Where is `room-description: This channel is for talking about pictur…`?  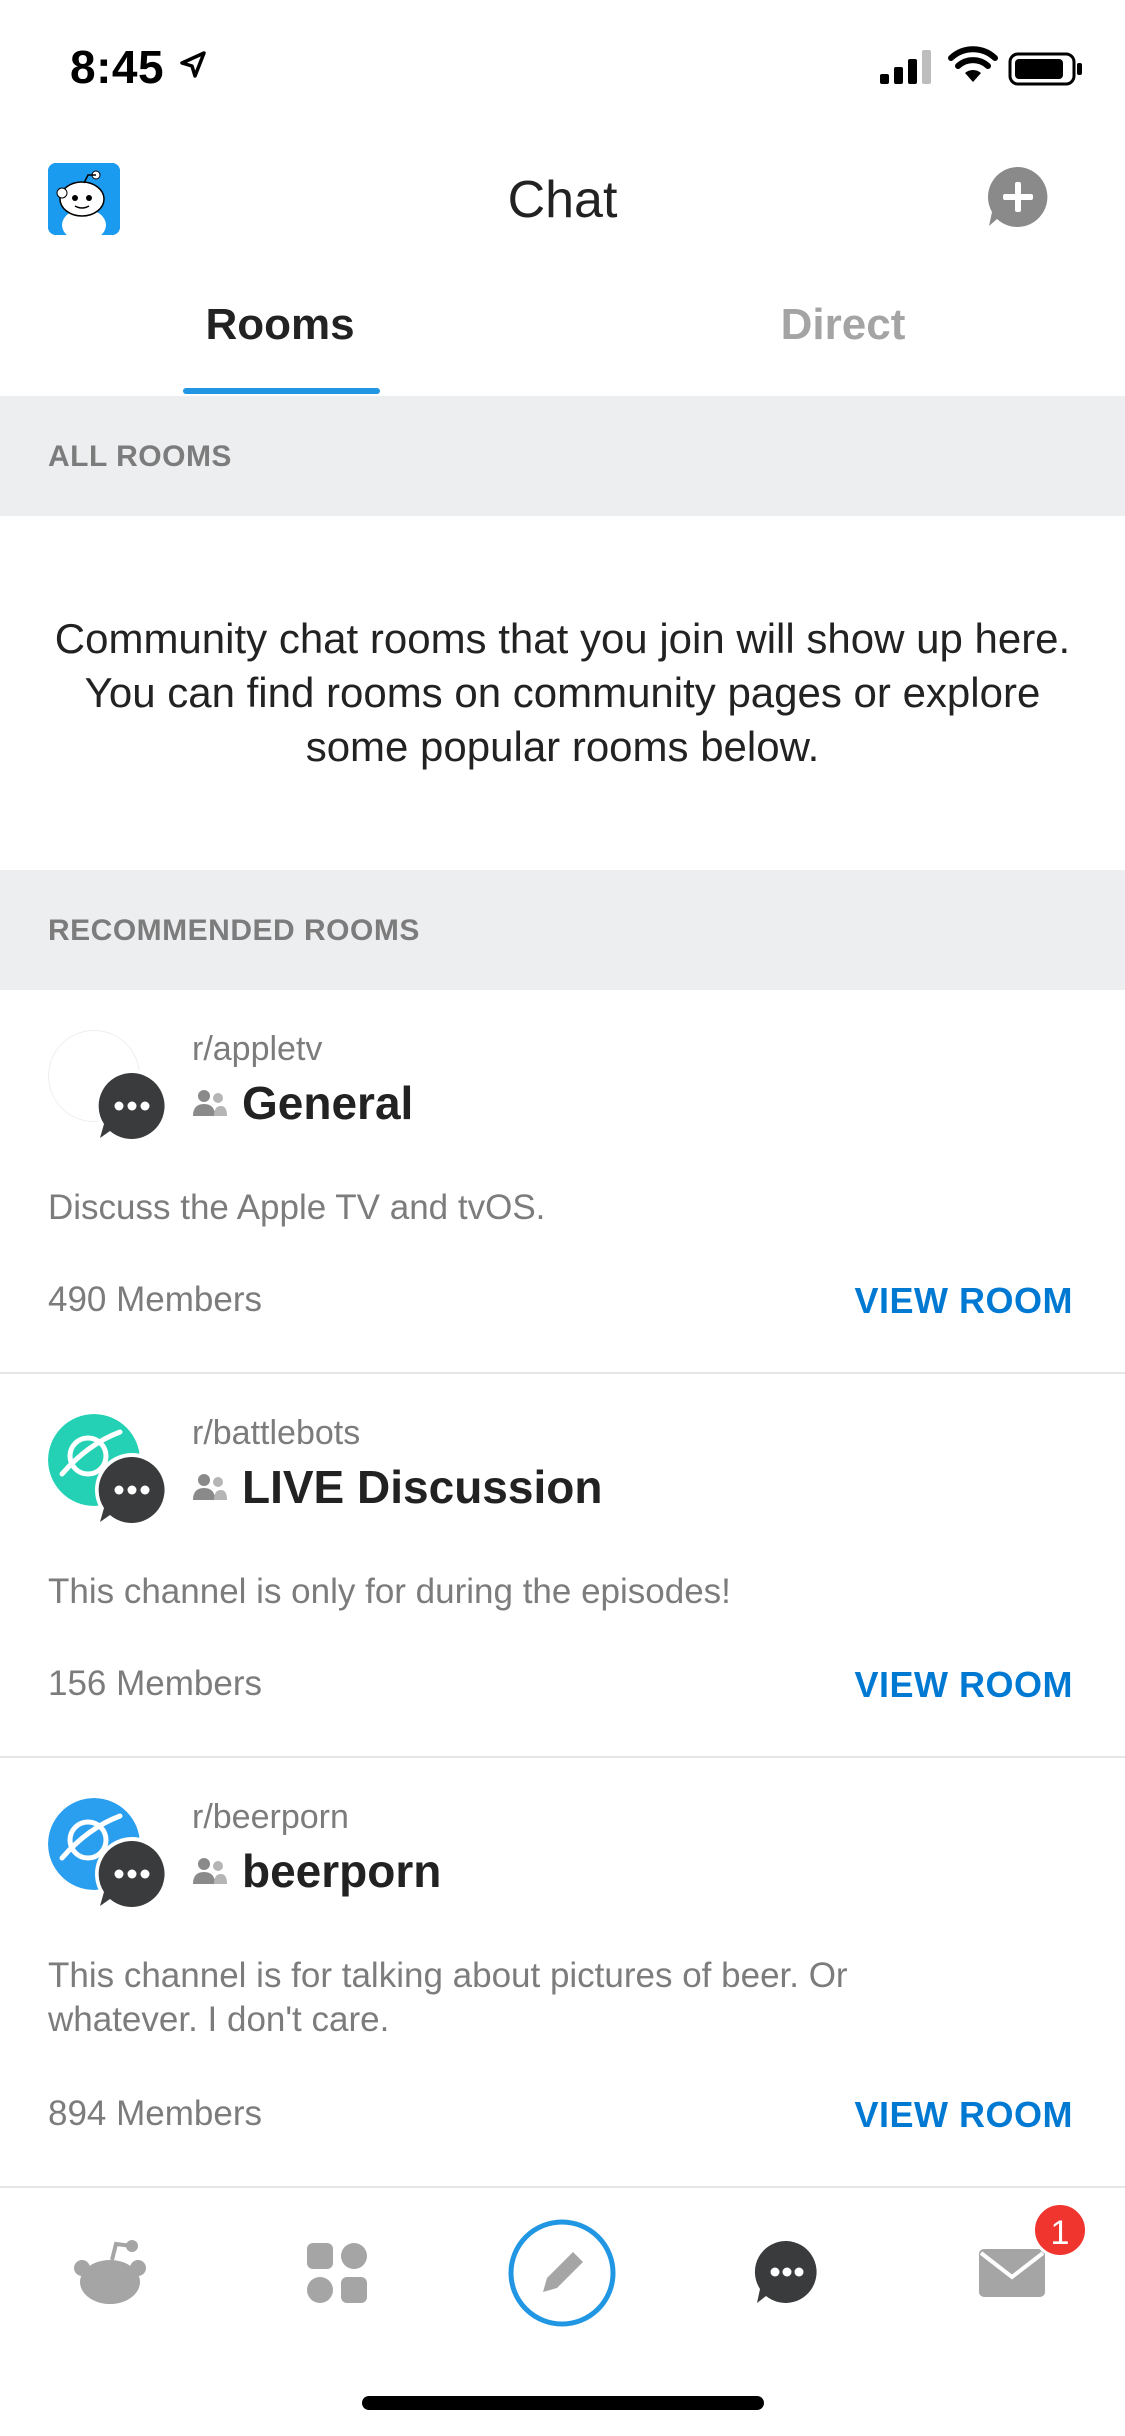
room-description: This channel is for talking about pictur… is located at coordinates (448, 1997).